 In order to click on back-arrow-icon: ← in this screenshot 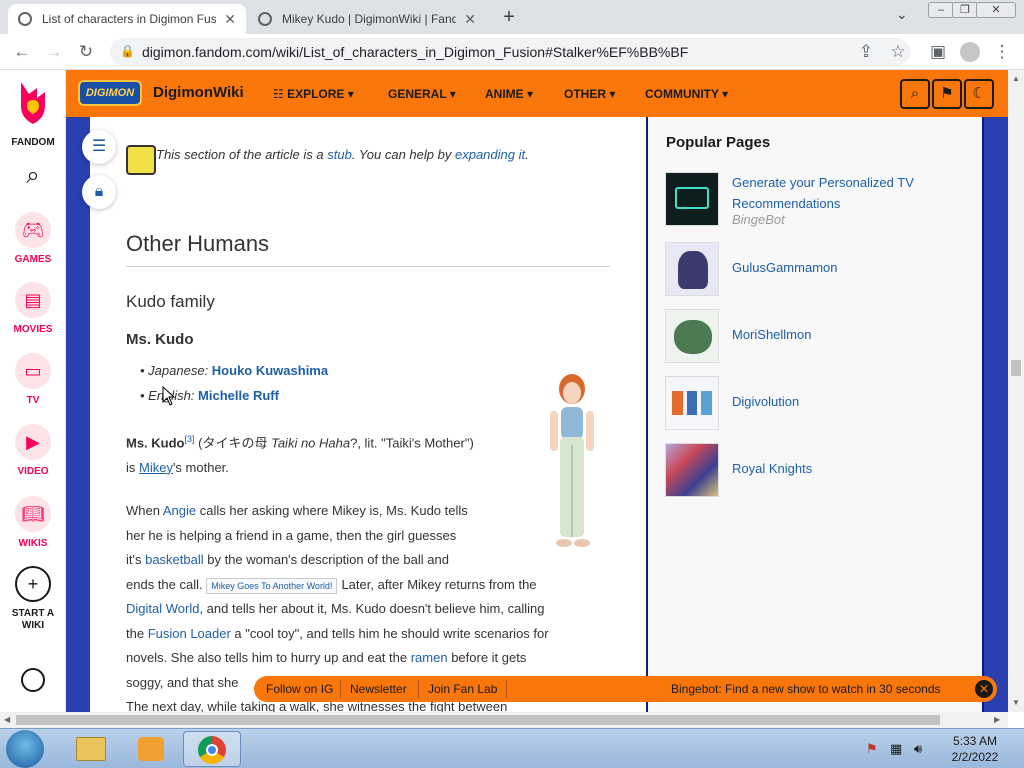, I will do `click(22, 52)`.